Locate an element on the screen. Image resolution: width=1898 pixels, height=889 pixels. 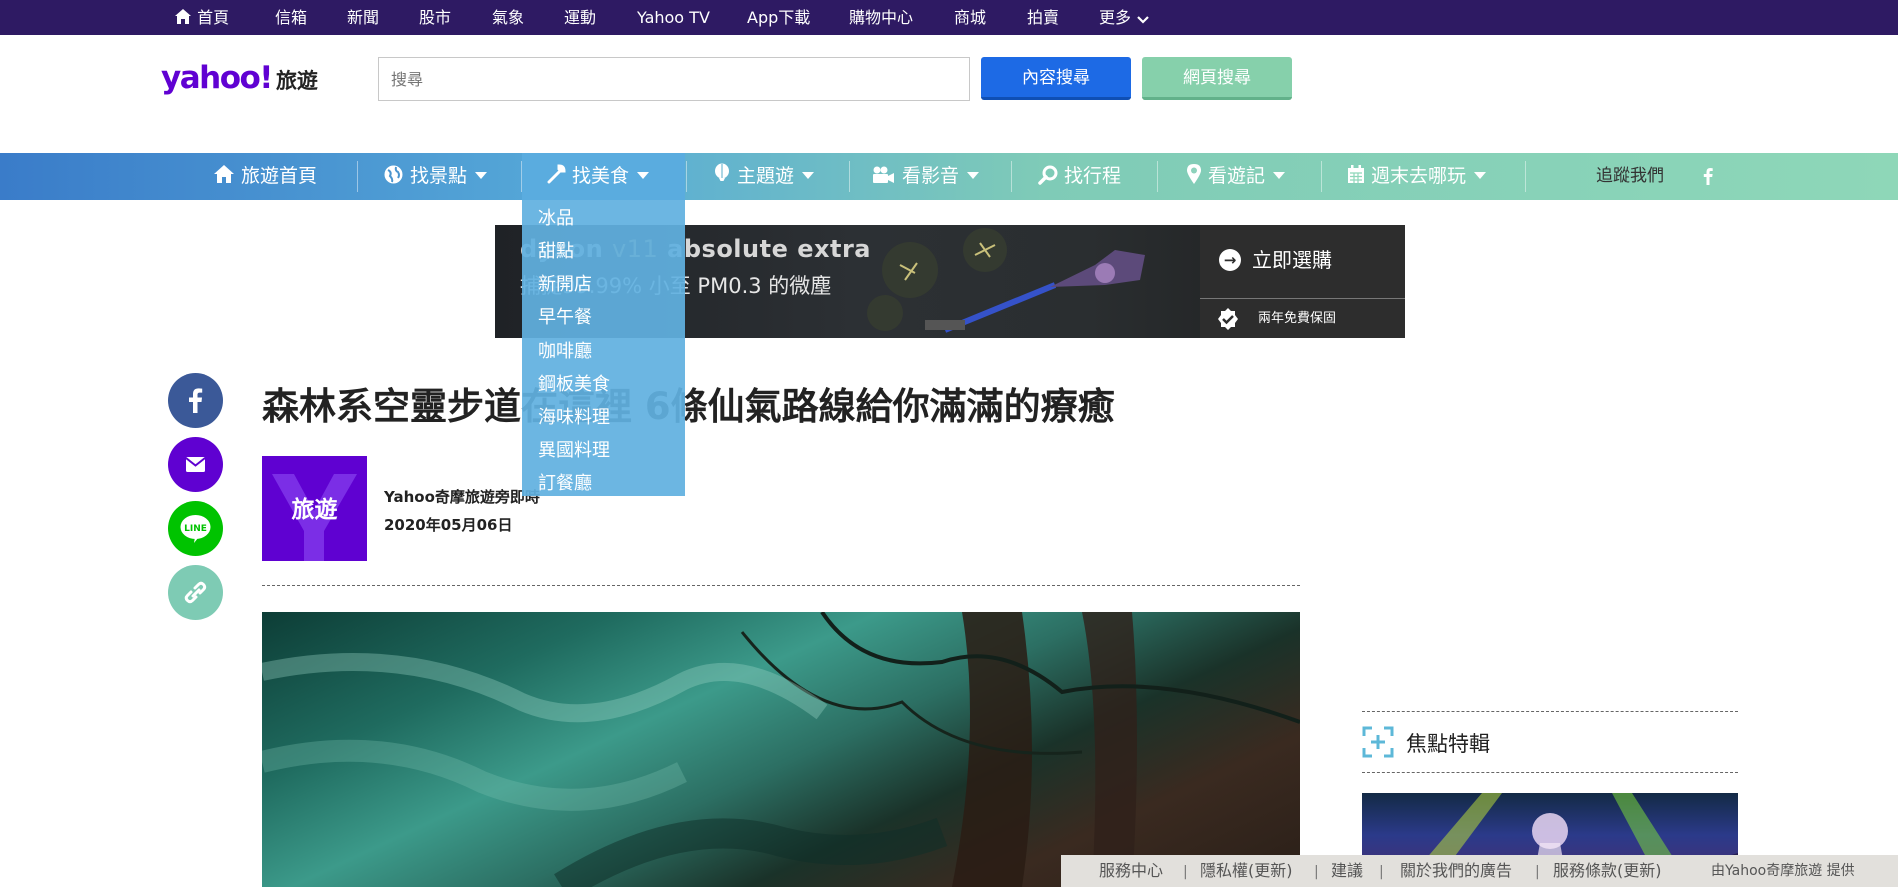
footer-link-about-ads: 關於我們的廣告 is located at coordinates (1456, 871).